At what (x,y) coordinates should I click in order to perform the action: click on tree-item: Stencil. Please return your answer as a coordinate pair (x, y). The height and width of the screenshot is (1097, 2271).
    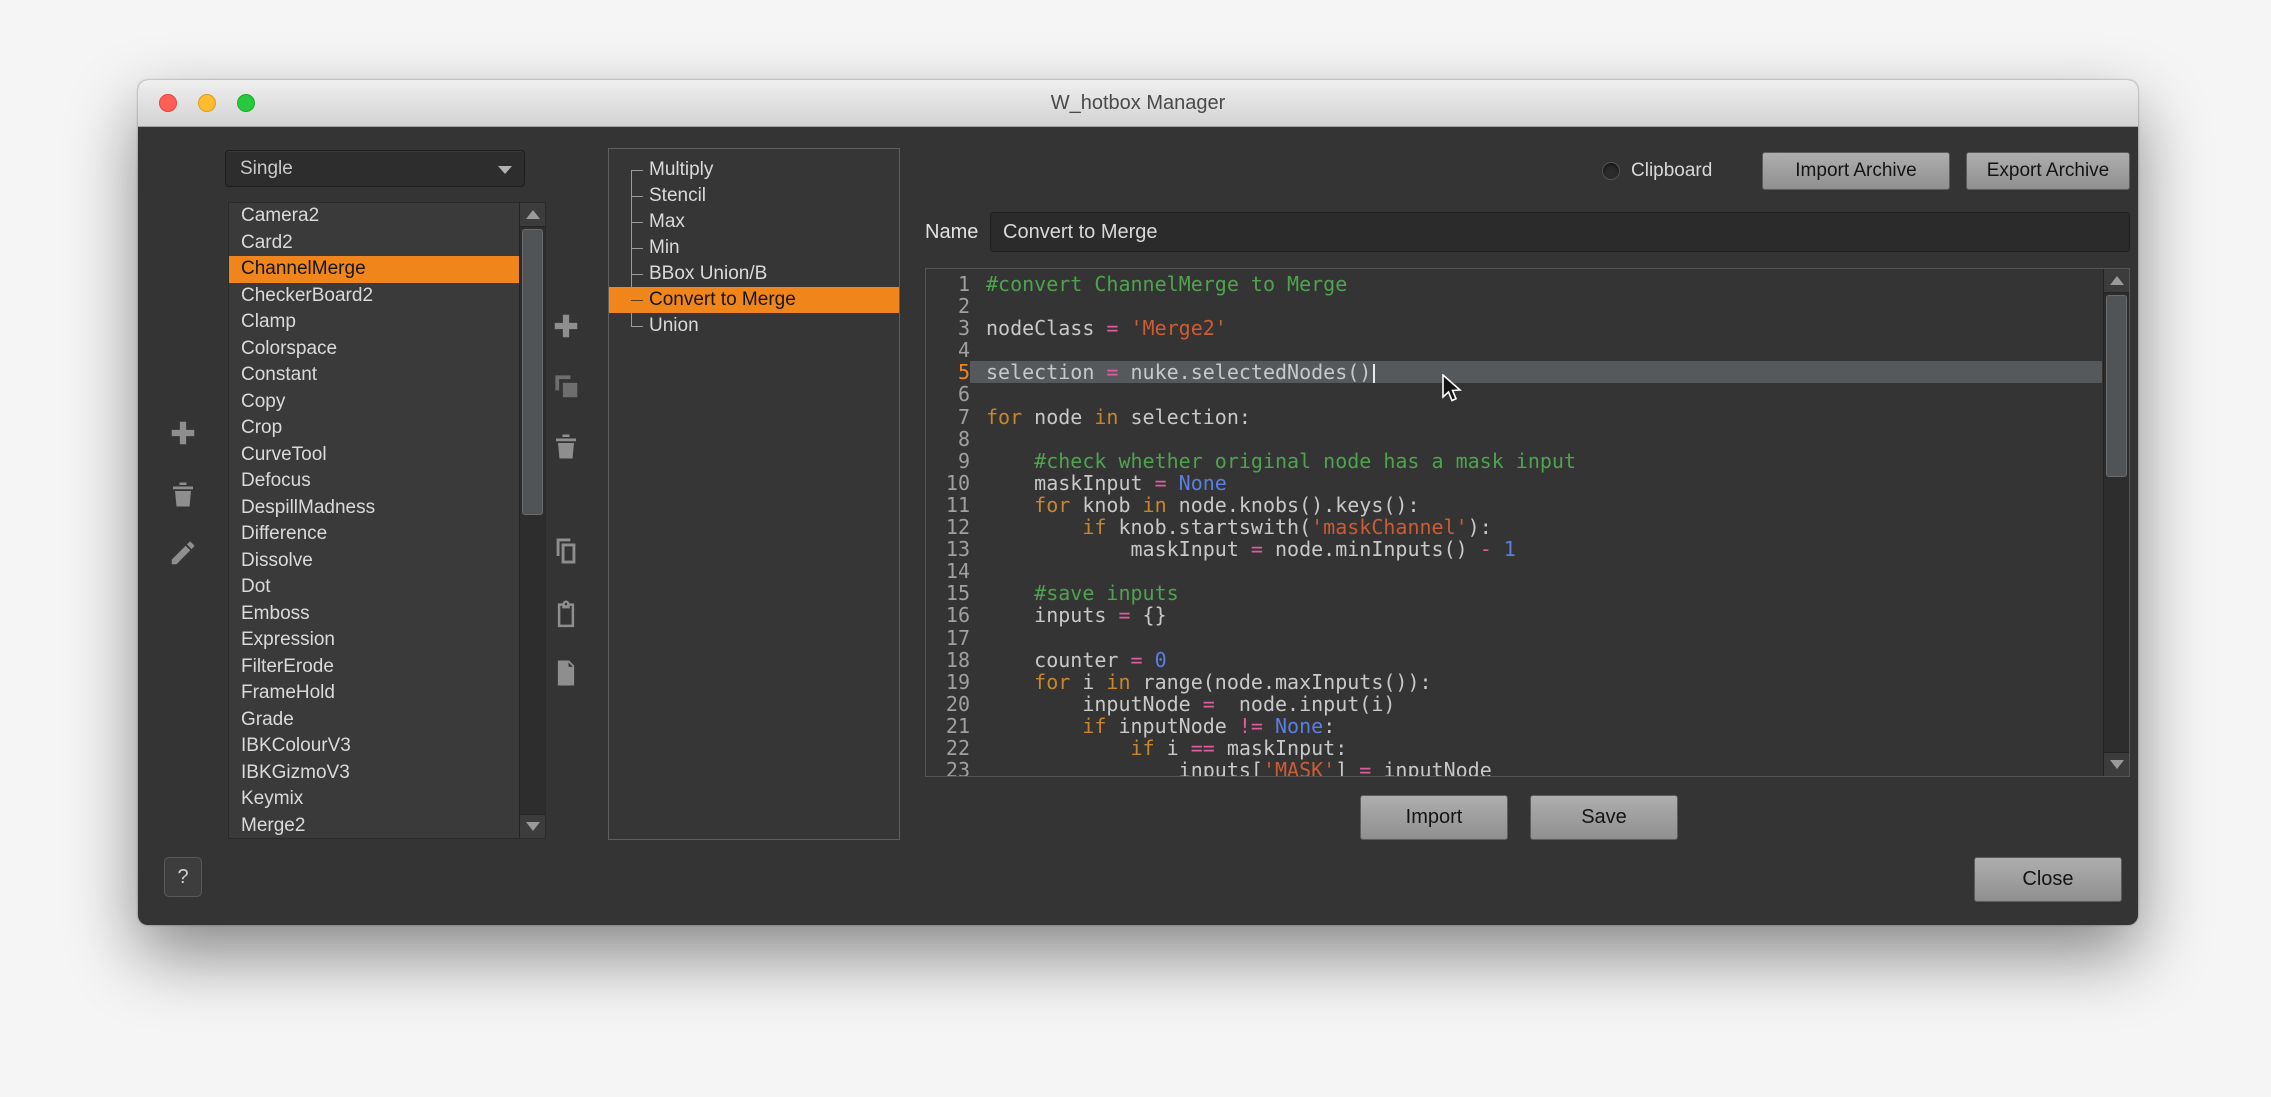
    Looking at the image, I should click on (754, 196).